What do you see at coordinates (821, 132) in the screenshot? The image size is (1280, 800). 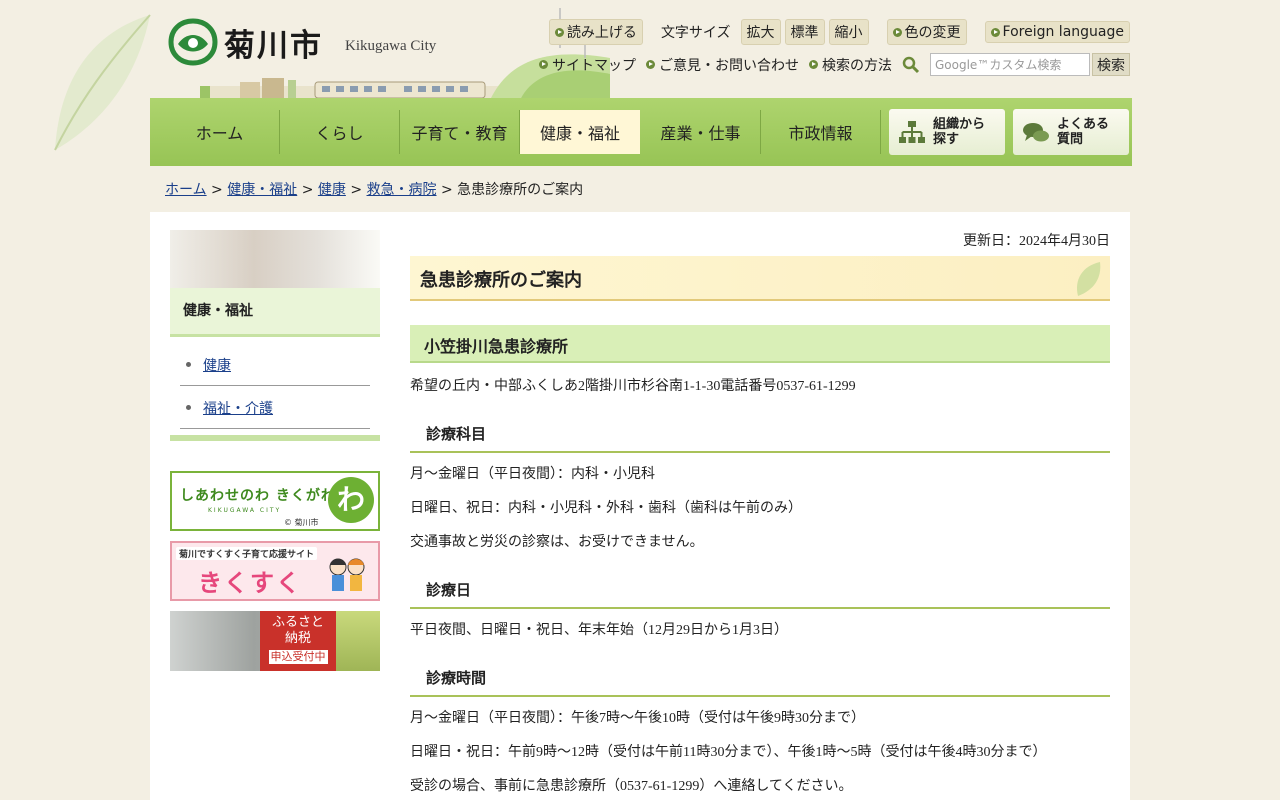 I see `nav-city-info: 市政情報` at bounding box center [821, 132].